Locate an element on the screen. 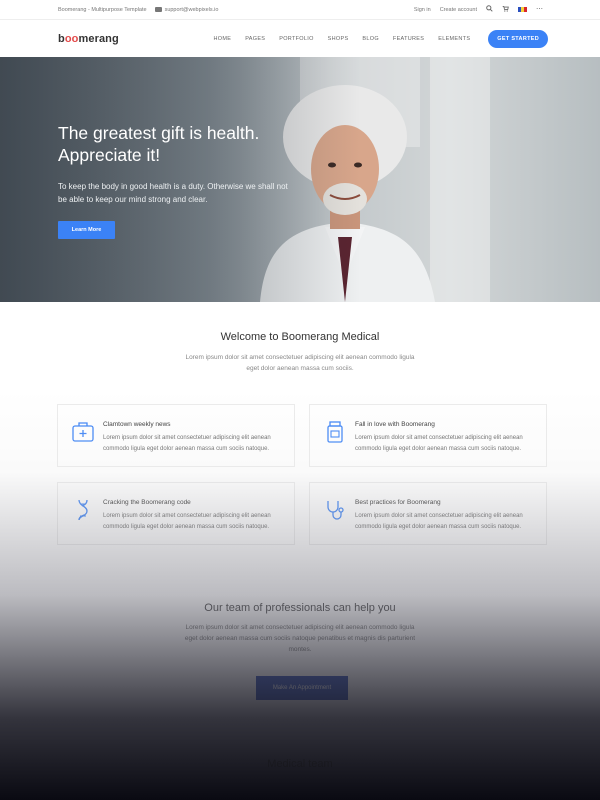 Image resolution: width=600 pixels, height=800 pixels. feature-card-title: Cracking the Boomerang code is located at coordinates (147, 502).